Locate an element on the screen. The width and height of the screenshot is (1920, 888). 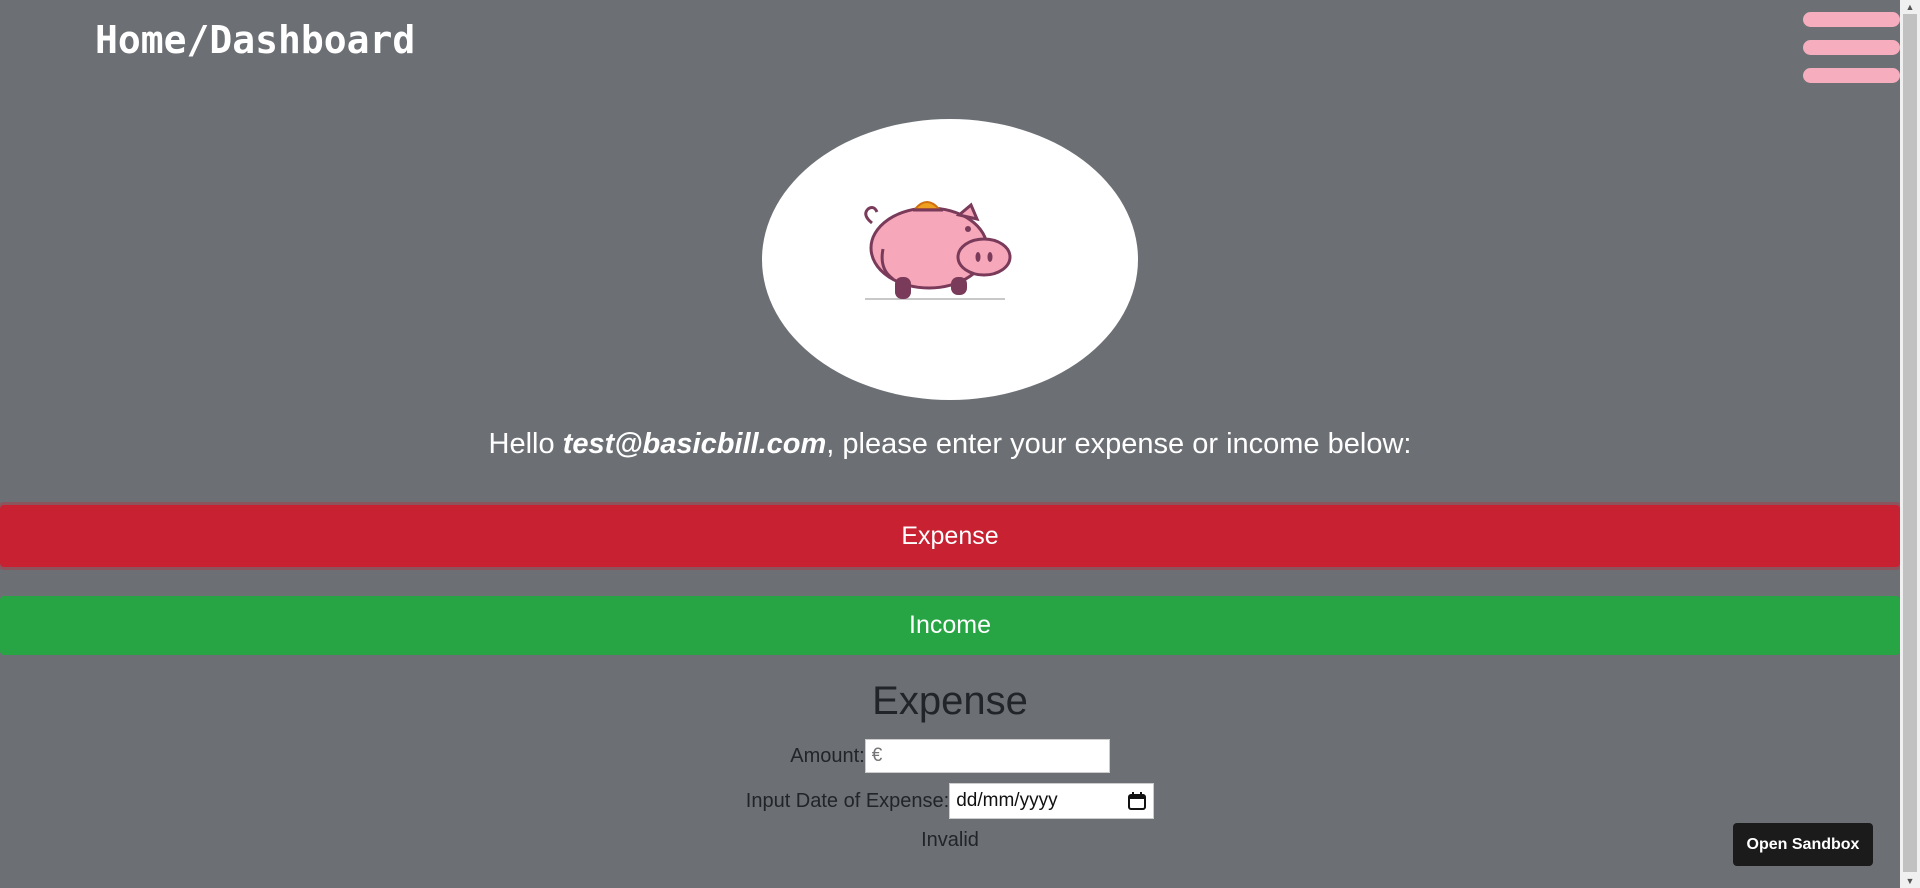
income-button: Income is located at coordinates (950, 625).